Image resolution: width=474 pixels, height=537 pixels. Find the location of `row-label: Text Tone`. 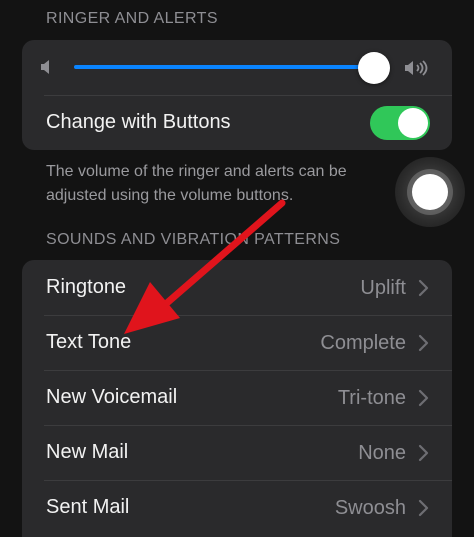

row-label: Text Tone is located at coordinates (89, 342).